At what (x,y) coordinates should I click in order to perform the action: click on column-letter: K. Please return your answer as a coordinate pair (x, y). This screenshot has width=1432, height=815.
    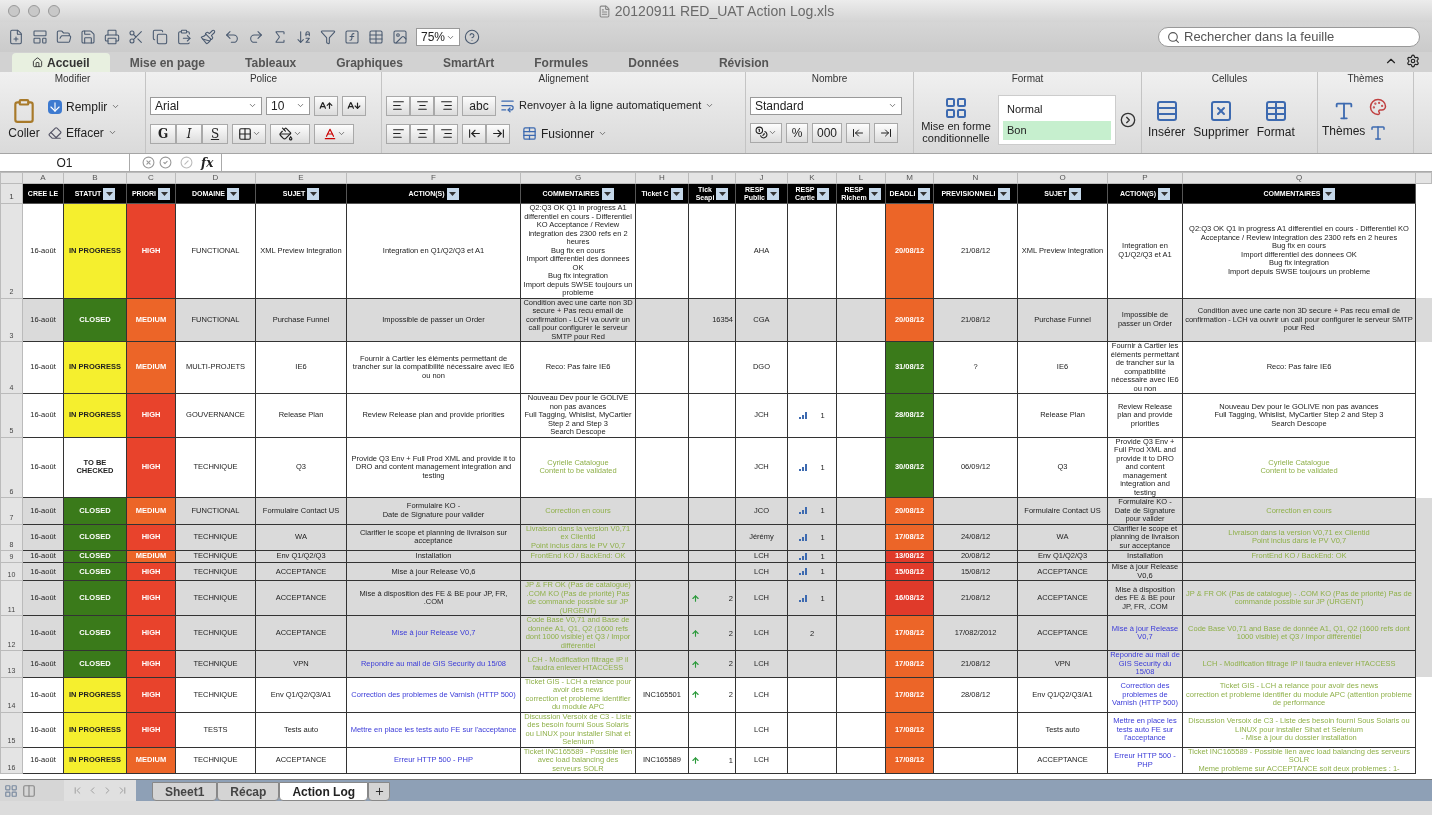
    Looking at the image, I should click on (812, 178).